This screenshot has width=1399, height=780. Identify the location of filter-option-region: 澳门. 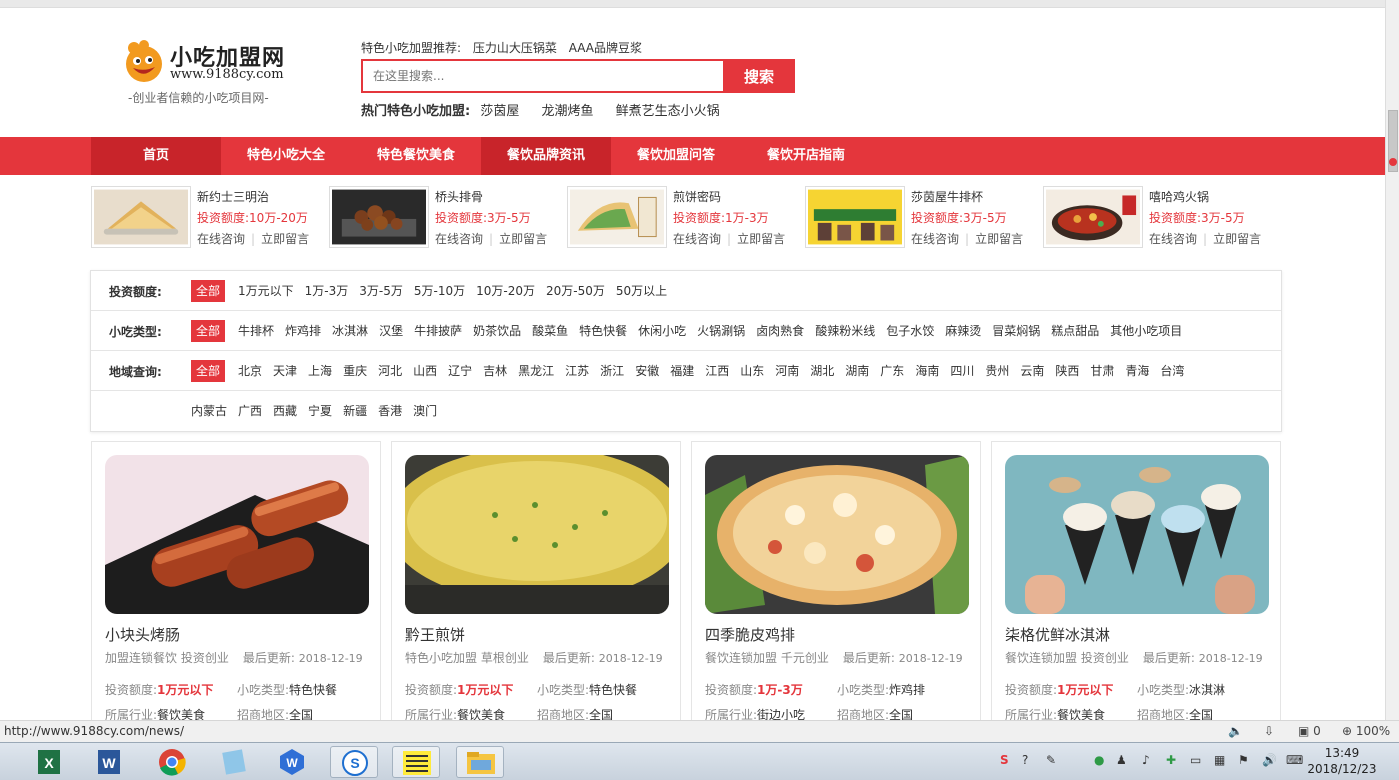
(425, 411).